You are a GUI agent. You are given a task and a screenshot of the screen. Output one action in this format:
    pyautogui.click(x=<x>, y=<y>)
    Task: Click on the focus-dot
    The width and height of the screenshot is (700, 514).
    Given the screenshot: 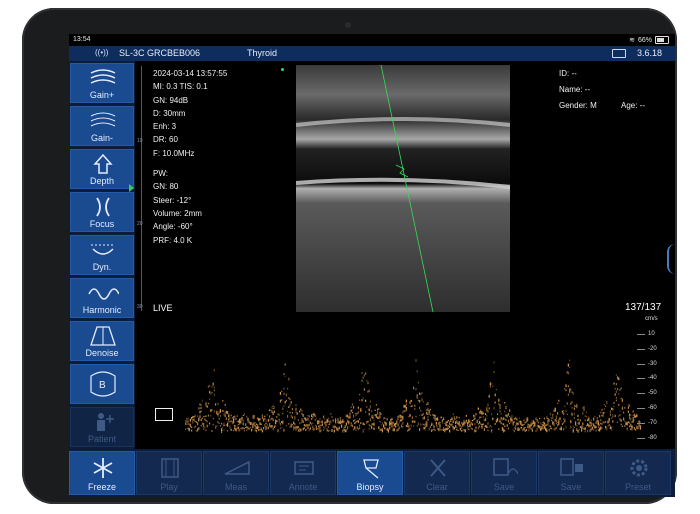 What is the action you would take?
    pyautogui.click(x=282, y=69)
    